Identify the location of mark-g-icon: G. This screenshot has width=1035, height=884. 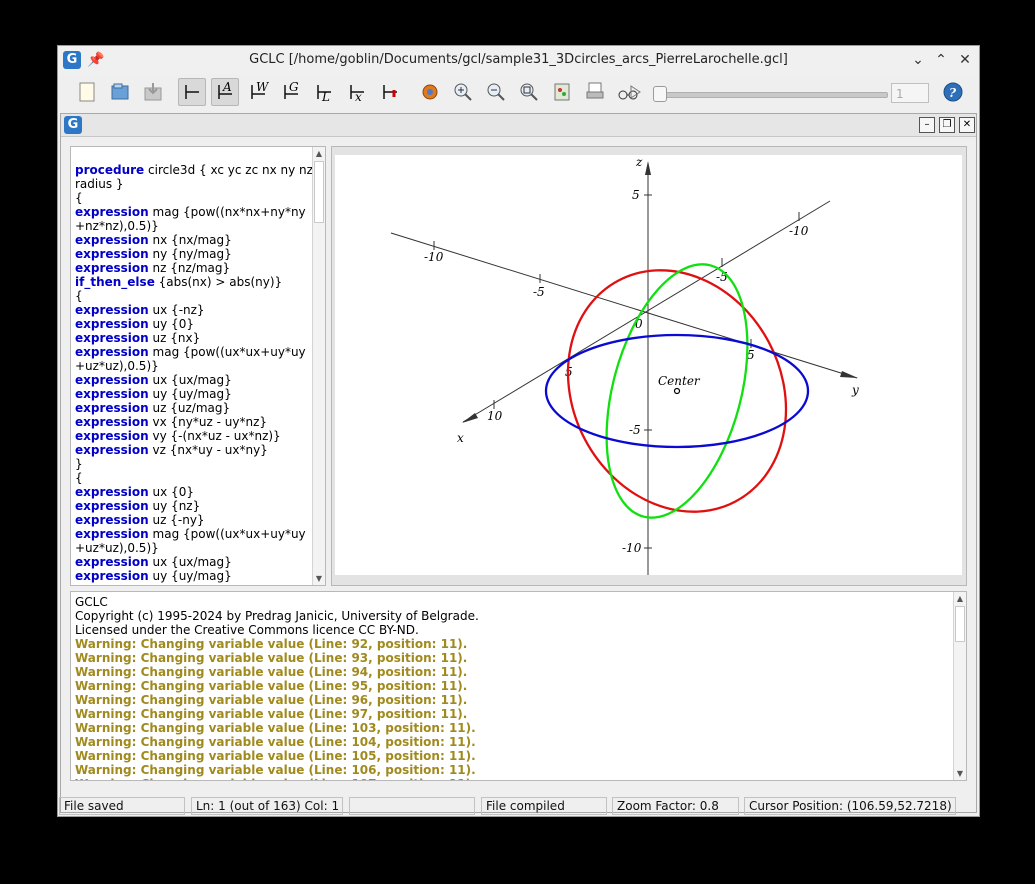
(291, 92).